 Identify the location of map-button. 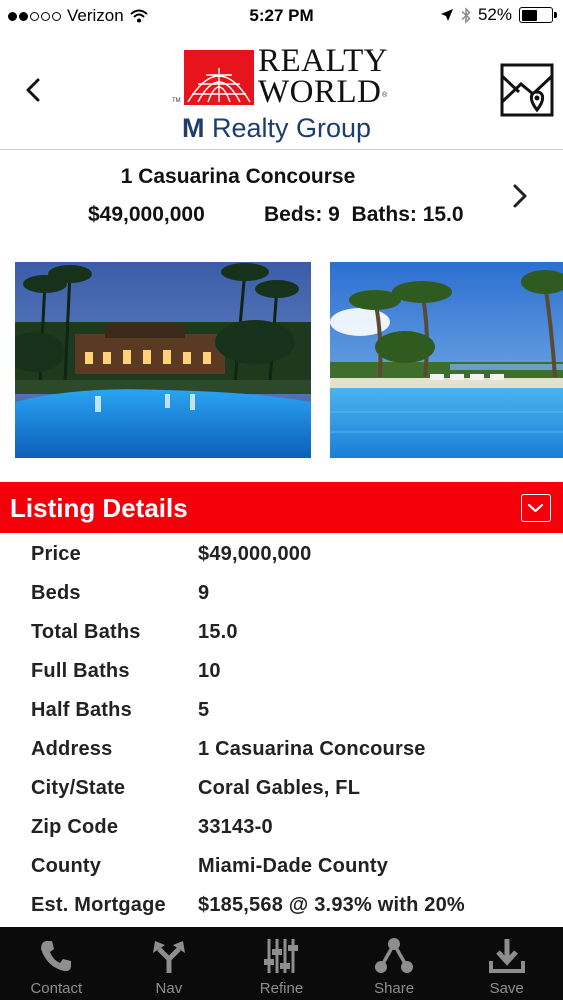
(527, 90).